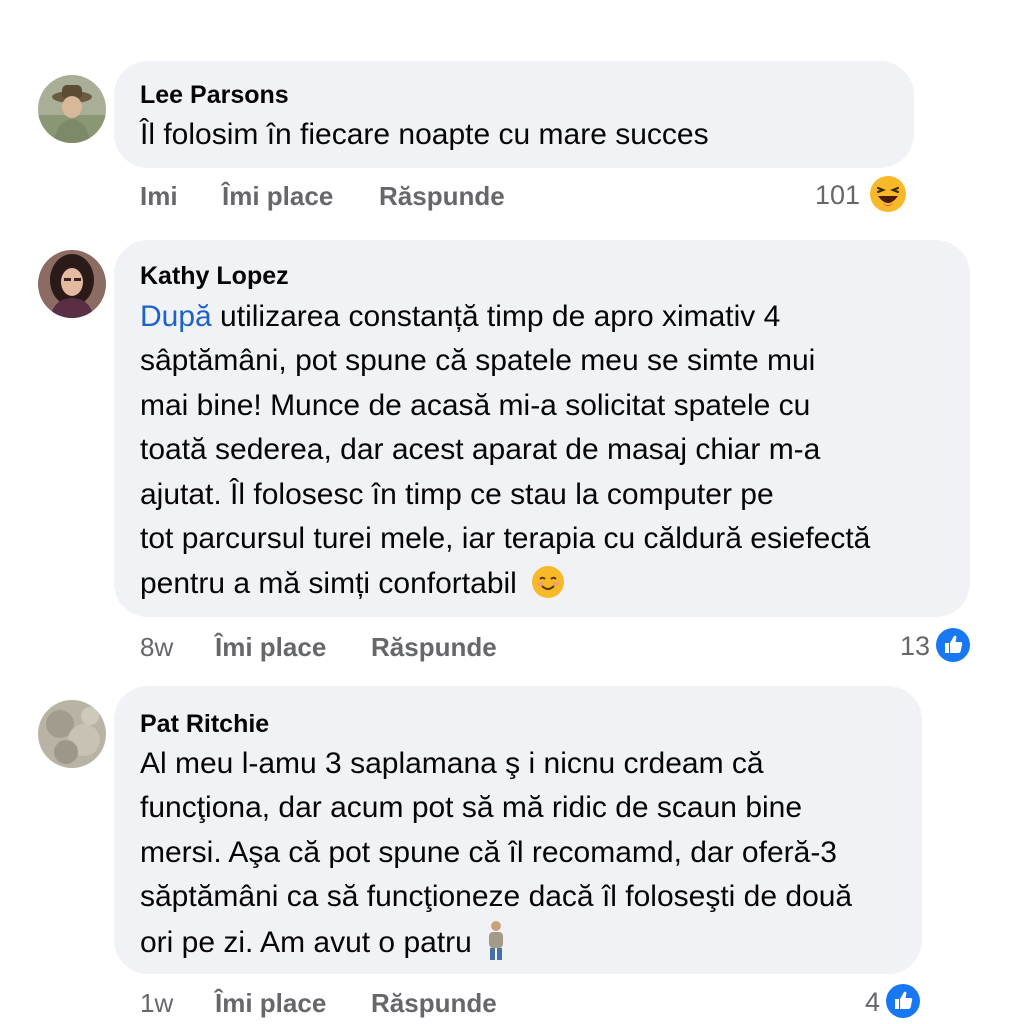 Image resolution: width=1024 pixels, height=1024 pixels. What do you see at coordinates (306, 942) in the screenshot?
I see `comment-text-line-last: ori pe zi. Am avut o patru` at bounding box center [306, 942].